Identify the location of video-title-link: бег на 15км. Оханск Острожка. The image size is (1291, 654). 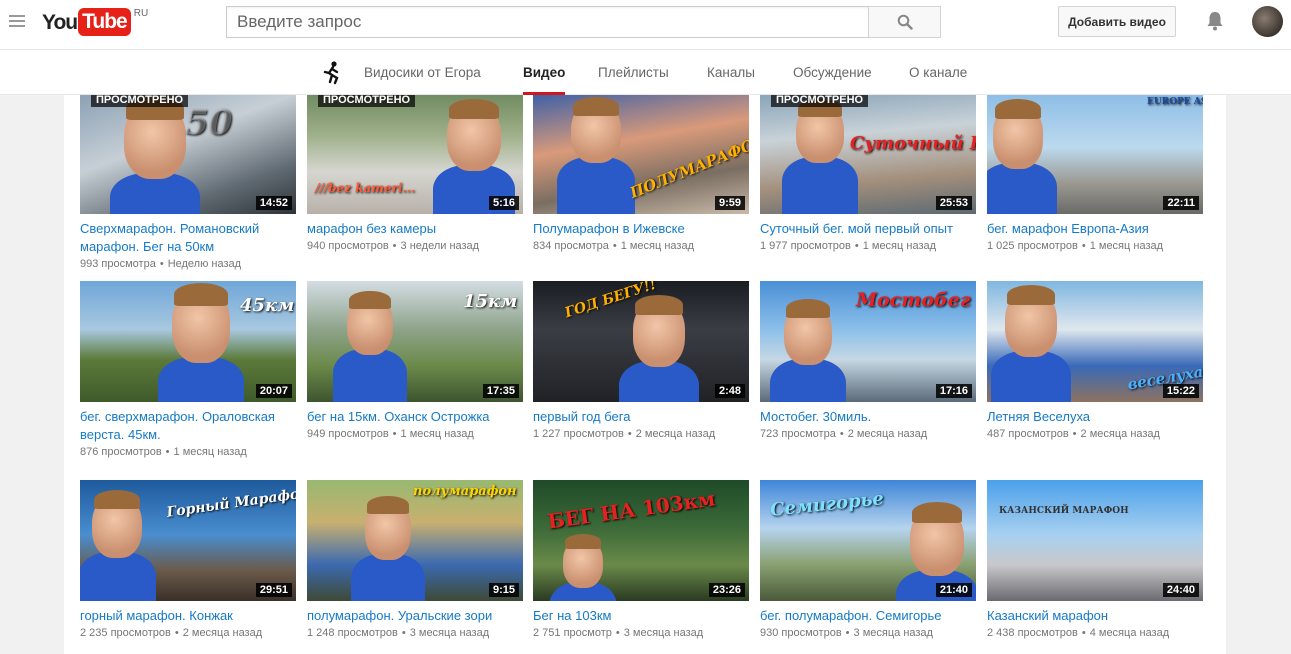
(415, 417).